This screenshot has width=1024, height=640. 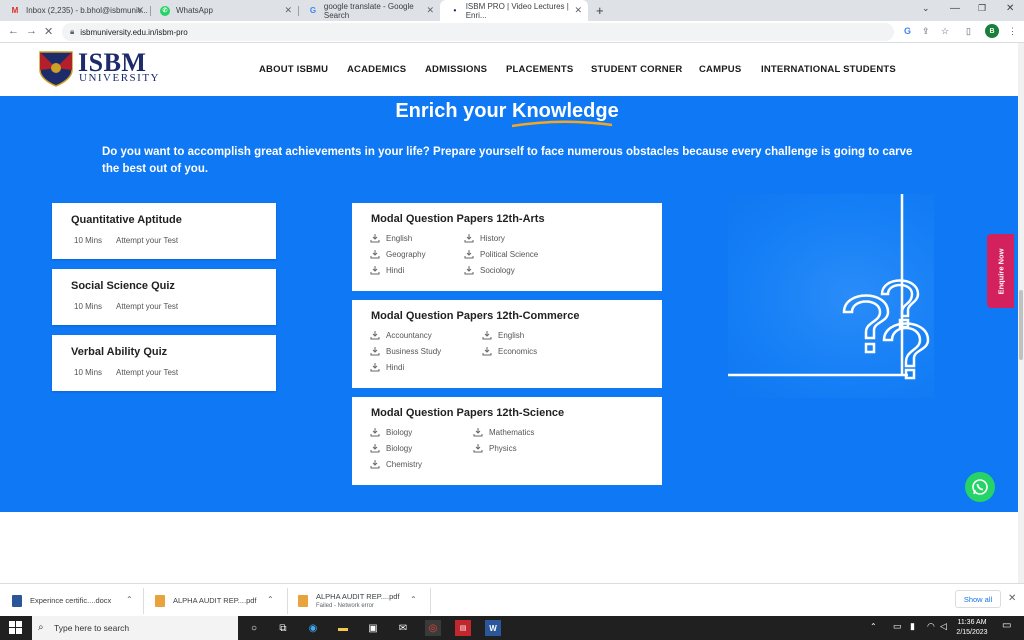 I want to click on file-explorer-icon: ▬, so click(x=343, y=628).